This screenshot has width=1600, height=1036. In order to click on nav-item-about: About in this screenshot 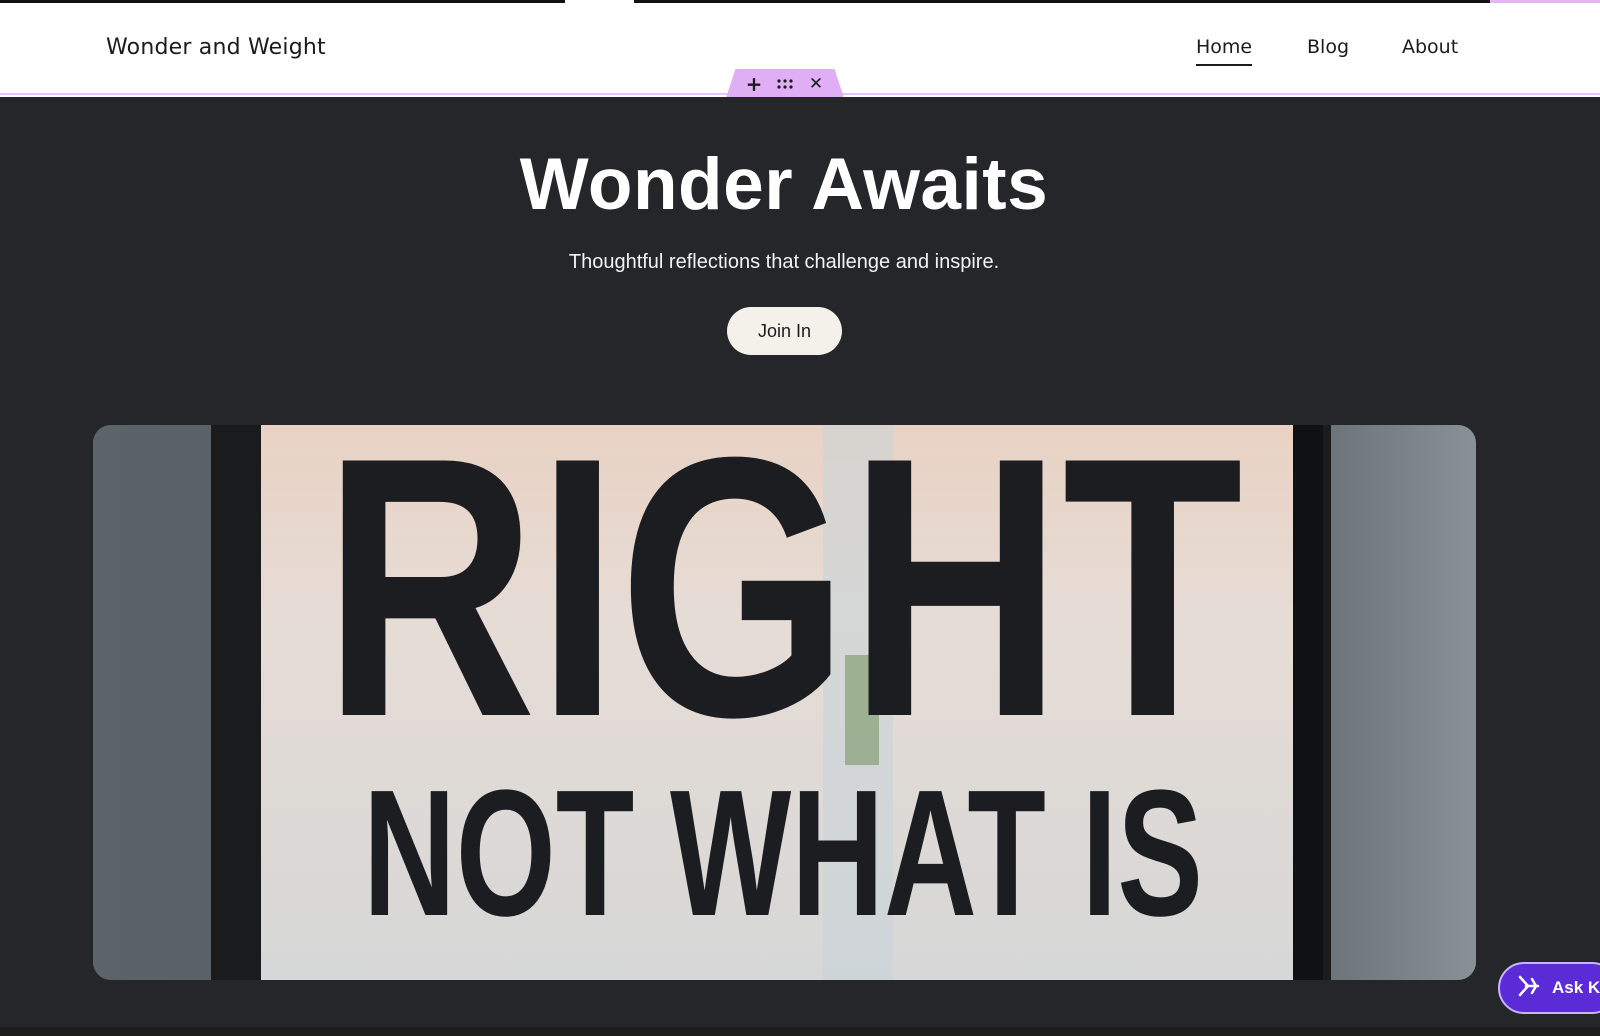, I will do `click(1430, 50)`.